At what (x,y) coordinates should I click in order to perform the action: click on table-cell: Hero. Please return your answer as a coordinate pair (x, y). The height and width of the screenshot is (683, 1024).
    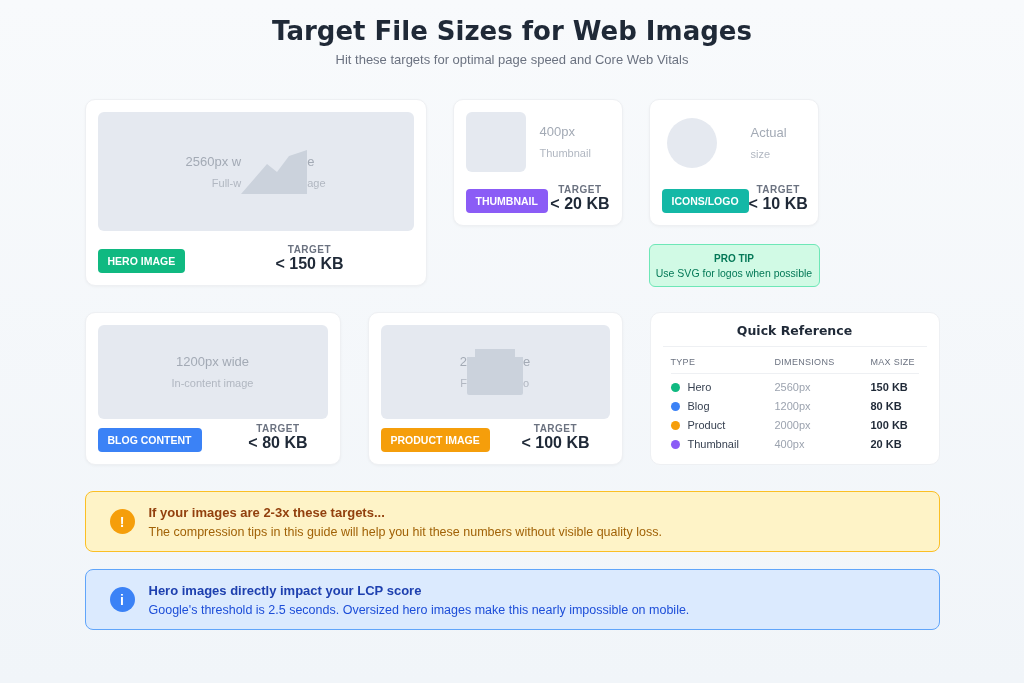
    Looking at the image, I should click on (699, 387).